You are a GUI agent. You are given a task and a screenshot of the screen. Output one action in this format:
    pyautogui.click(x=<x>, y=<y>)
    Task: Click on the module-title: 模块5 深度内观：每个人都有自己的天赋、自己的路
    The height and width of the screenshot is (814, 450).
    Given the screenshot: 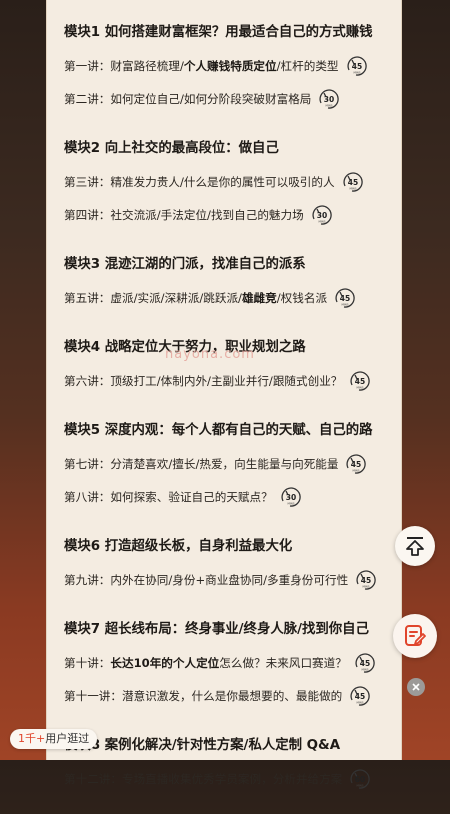 What is the action you would take?
    pyautogui.click(x=218, y=430)
    